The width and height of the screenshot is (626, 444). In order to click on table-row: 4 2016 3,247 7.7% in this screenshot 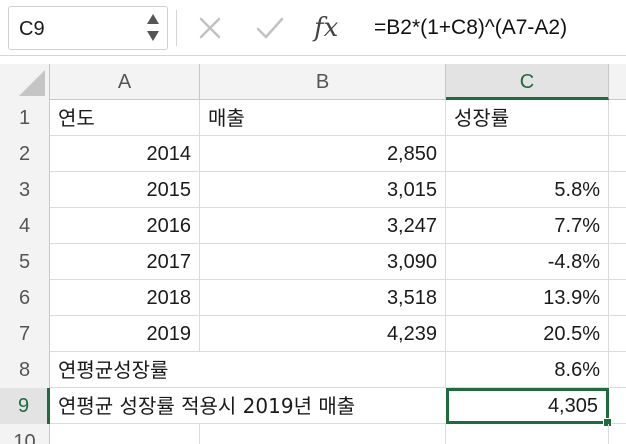, I will do `click(313, 226)`.